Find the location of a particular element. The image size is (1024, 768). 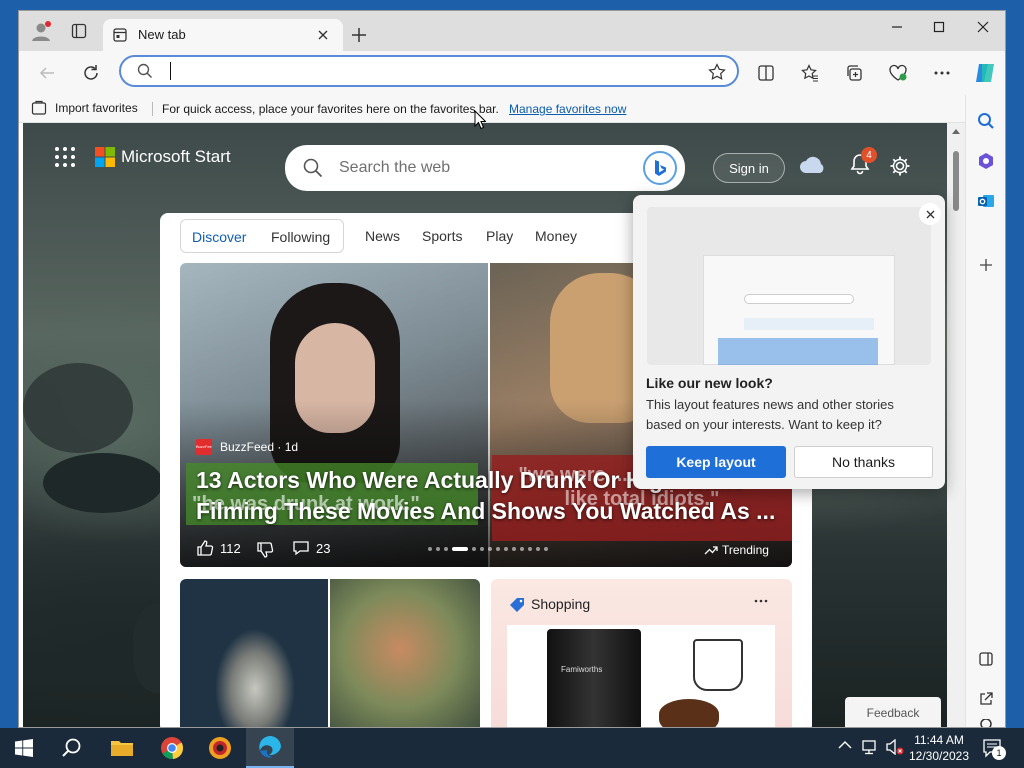

sidebar-tools-button is located at coordinates (986, 161).